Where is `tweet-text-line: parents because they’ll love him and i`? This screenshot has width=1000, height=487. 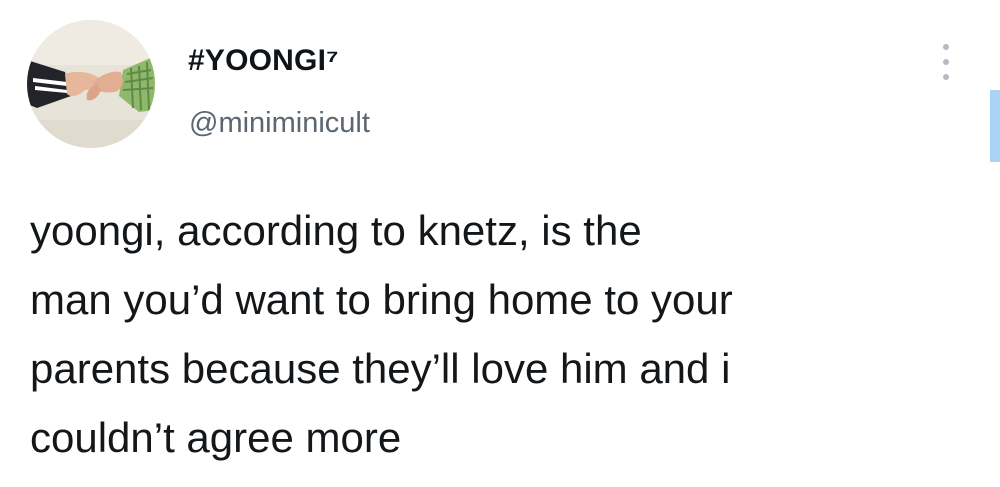
tweet-text-line: parents because they’ll love him and i is located at coordinates (380, 368).